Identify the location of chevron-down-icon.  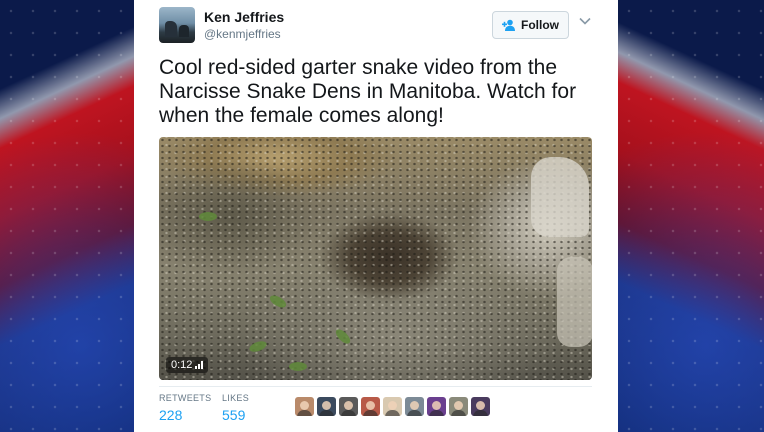
(585, 21).